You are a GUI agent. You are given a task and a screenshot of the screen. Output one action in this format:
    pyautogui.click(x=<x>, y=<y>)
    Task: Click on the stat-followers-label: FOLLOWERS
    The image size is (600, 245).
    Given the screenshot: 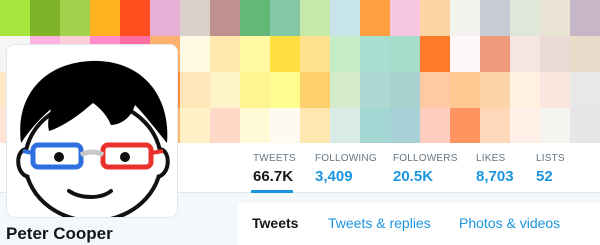 What is the action you would take?
    pyautogui.click(x=425, y=158)
    